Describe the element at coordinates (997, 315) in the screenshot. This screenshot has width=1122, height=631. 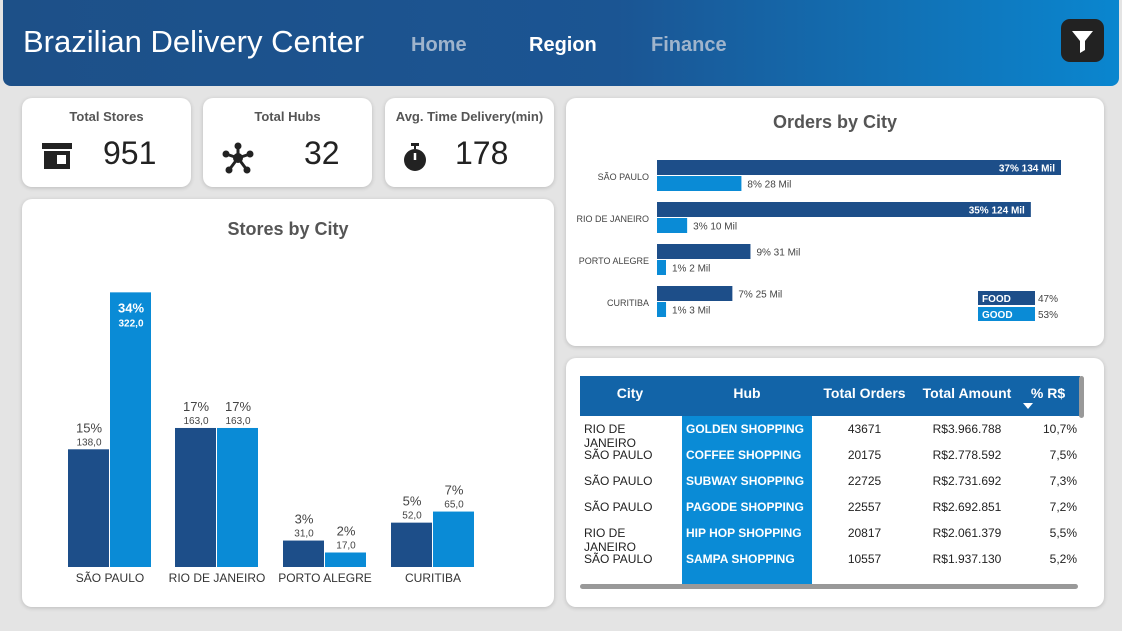
I see `legend-label: GOOD` at that location.